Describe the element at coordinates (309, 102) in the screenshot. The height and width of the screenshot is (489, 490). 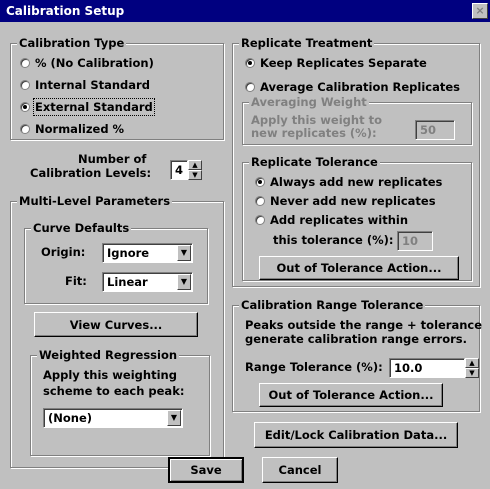
I see `averaging-weight-legend: Averaging Weight` at that location.